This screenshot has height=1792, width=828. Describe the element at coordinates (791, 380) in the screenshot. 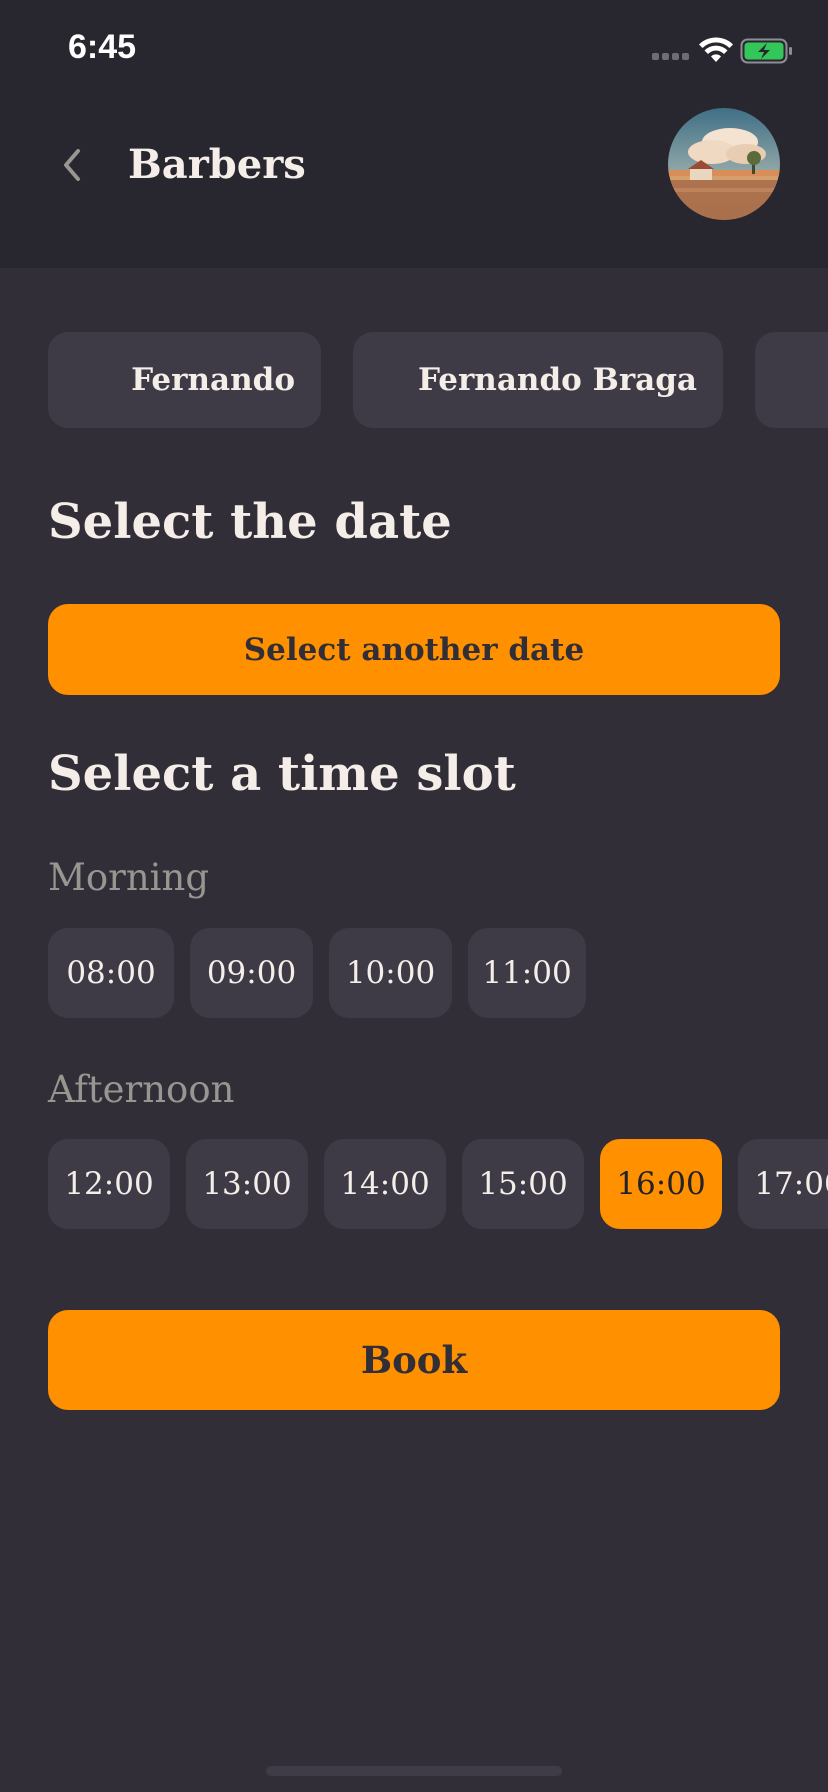

I see `barber-chip-partial` at that location.